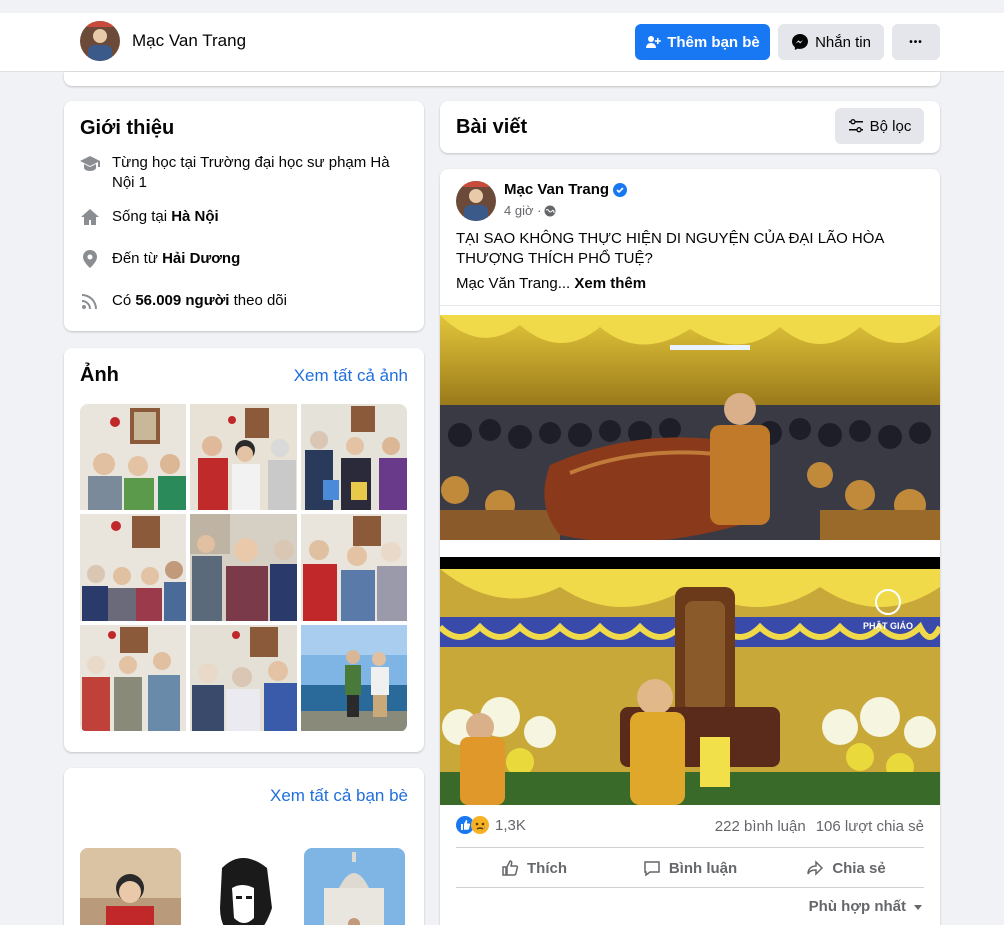 The image size is (1004, 925). What do you see at coordinates (690, 681) in the screenshot?
I see `post-image-2: PHẬT GIÁO` at bounding box center [690, 681].